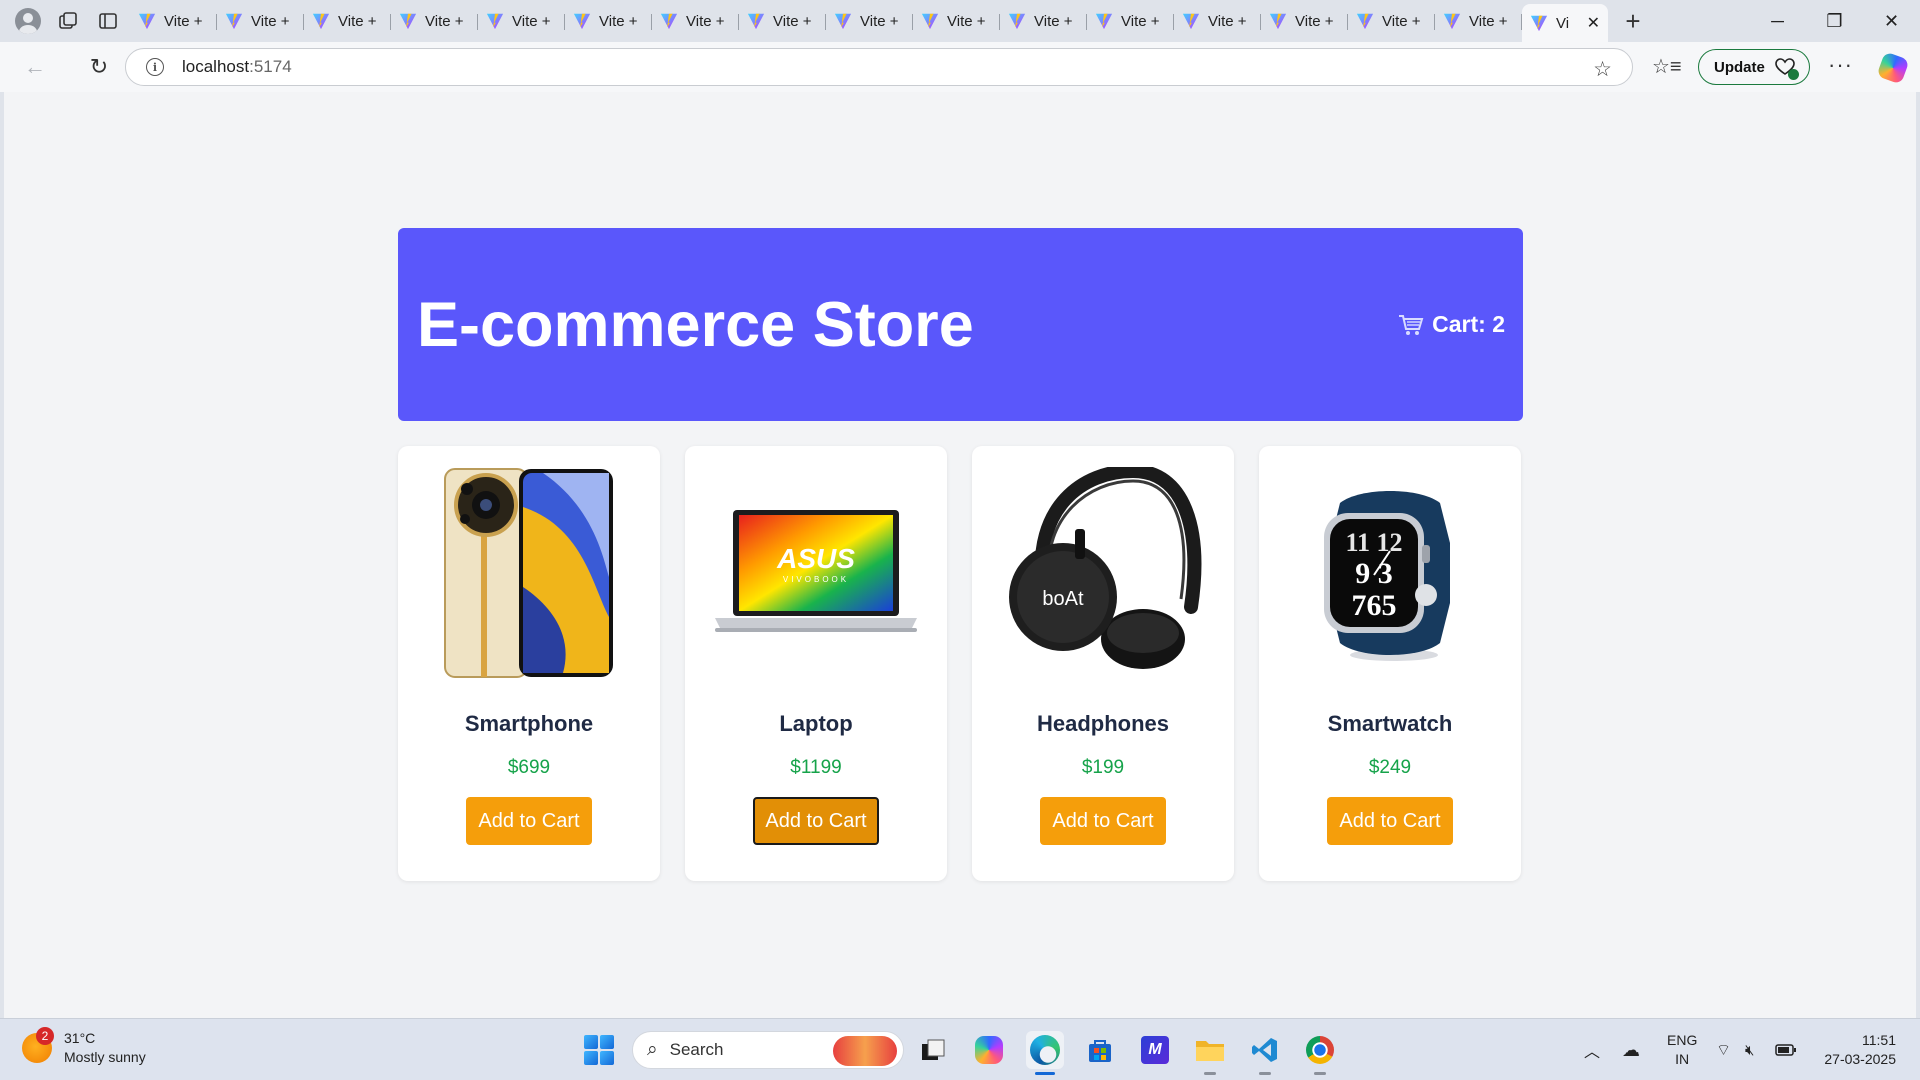 This screenshot has height=1080, width=1920. I want to click on address-bar: i localhost:5174 ☆, so click(879, 67).